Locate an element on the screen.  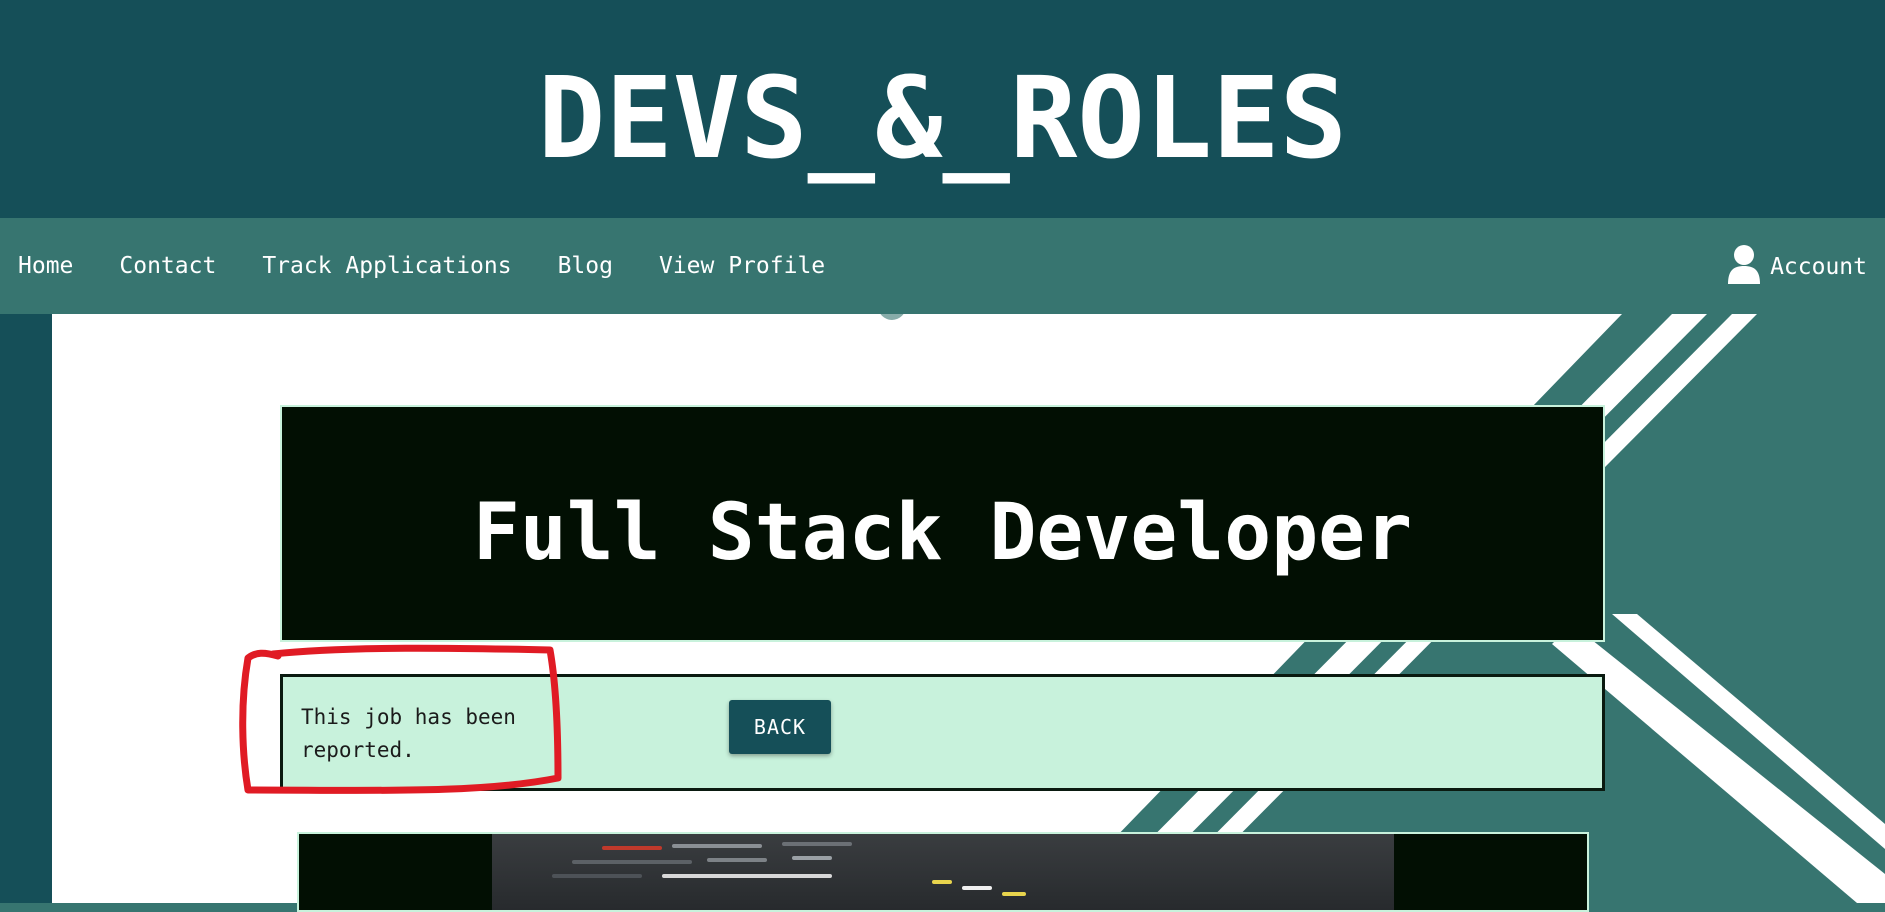
user-icon is located at coordinates (1749, 267).